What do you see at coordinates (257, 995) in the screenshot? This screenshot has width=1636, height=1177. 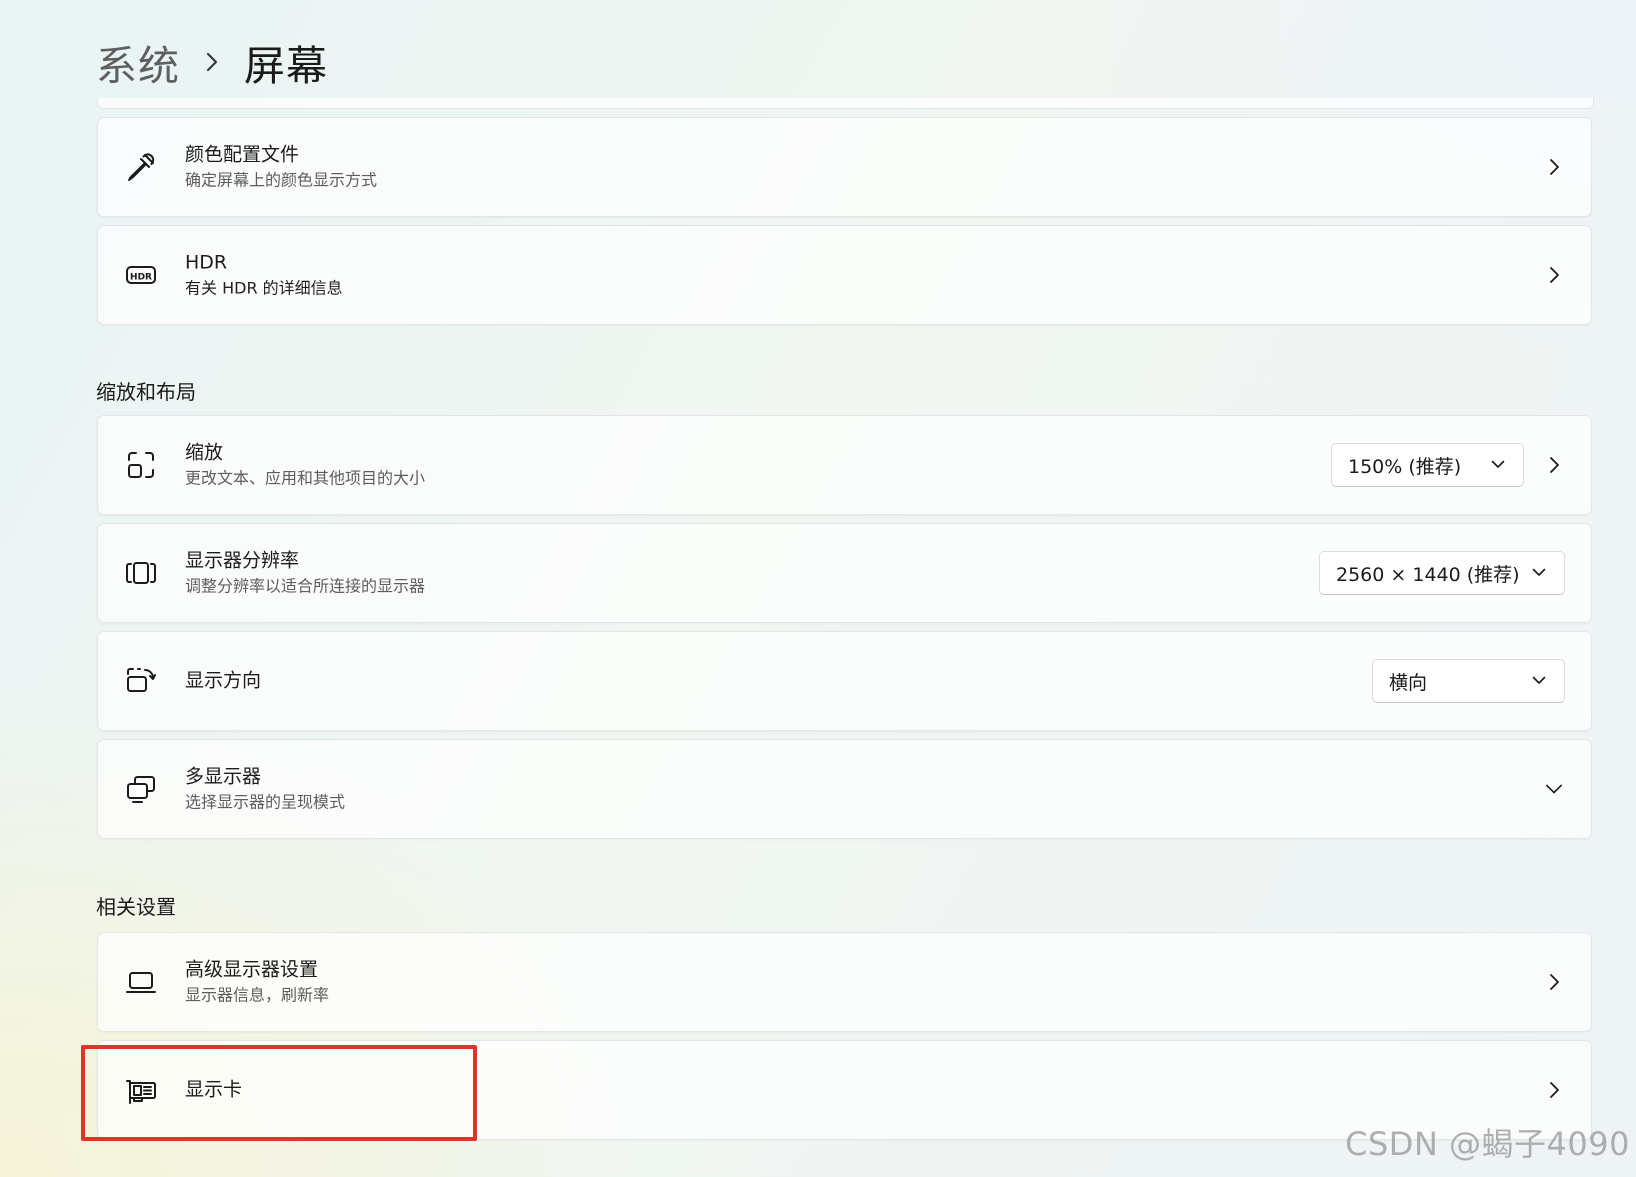 I see `card-subtitle: 显示器信息，刷新率` at bounding box center [257, 995].